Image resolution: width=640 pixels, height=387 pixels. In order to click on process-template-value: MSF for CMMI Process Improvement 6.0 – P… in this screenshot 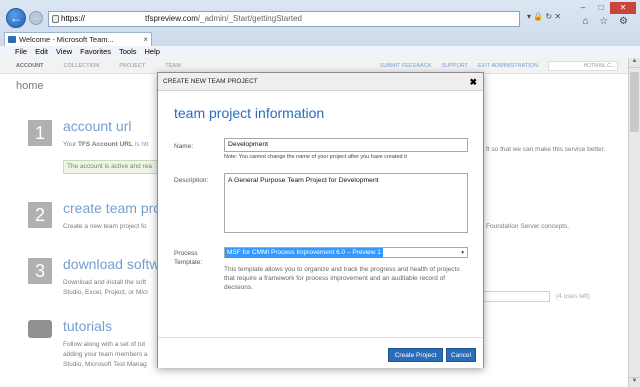, I will do `click(304, 253)`.